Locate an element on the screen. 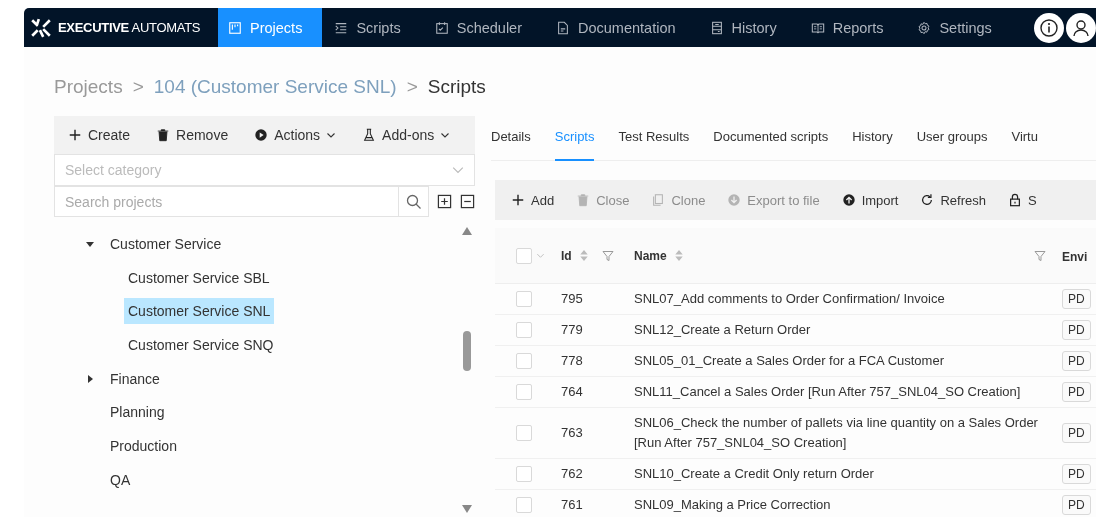 This screenshot has width=1096, height=517. toolbar-button: Add-ons is located at coordinates (406, 135).